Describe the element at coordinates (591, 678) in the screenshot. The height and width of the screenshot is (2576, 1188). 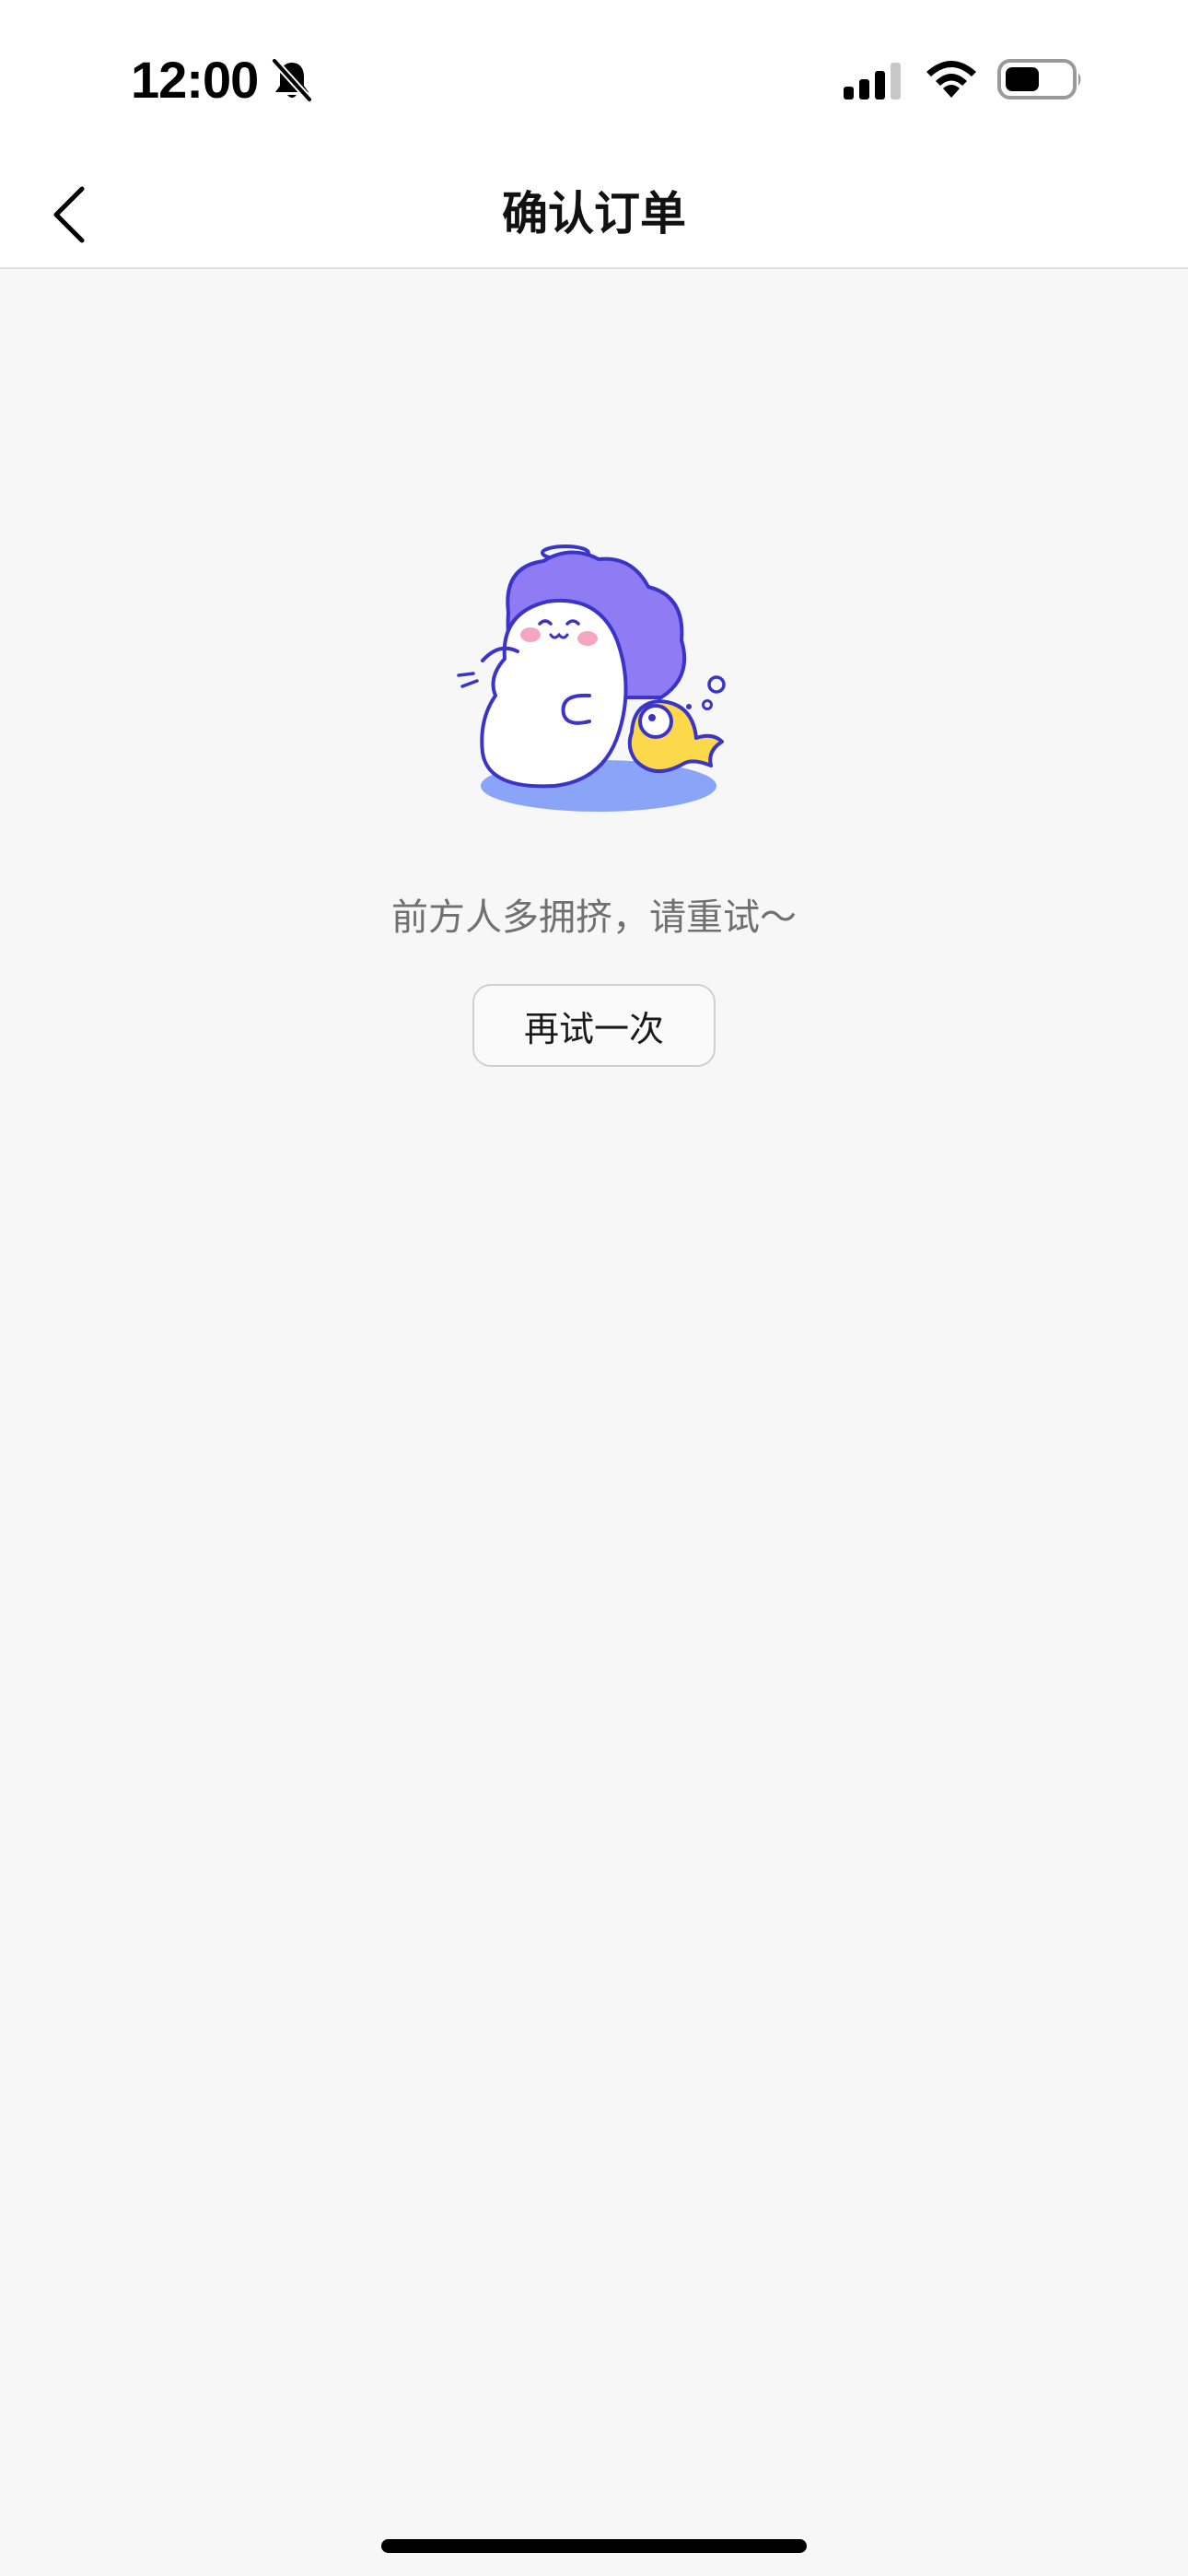
I see `busy-ghost-illustration` at that location.